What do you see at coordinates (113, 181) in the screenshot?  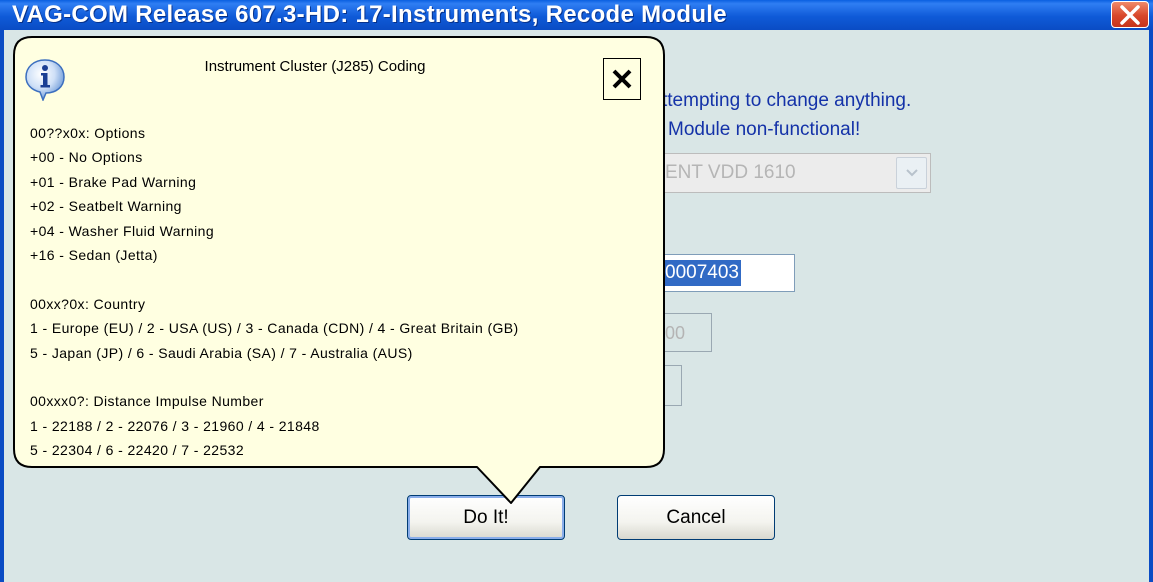 I see `help-line: +01 - Brake Pad Warning` at bounding box center [113, 181].